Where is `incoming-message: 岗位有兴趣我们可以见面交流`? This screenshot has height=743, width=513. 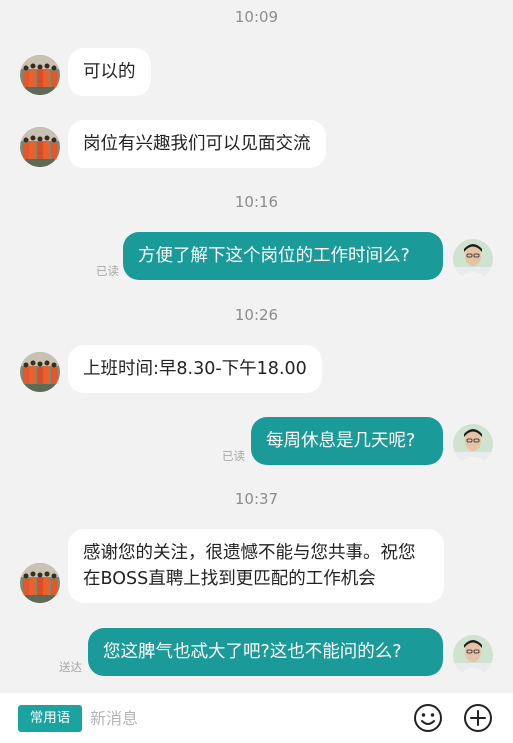 incoming-message: 岗位有兴趣我们可以见面交流 is located at coordinates (197, 144).